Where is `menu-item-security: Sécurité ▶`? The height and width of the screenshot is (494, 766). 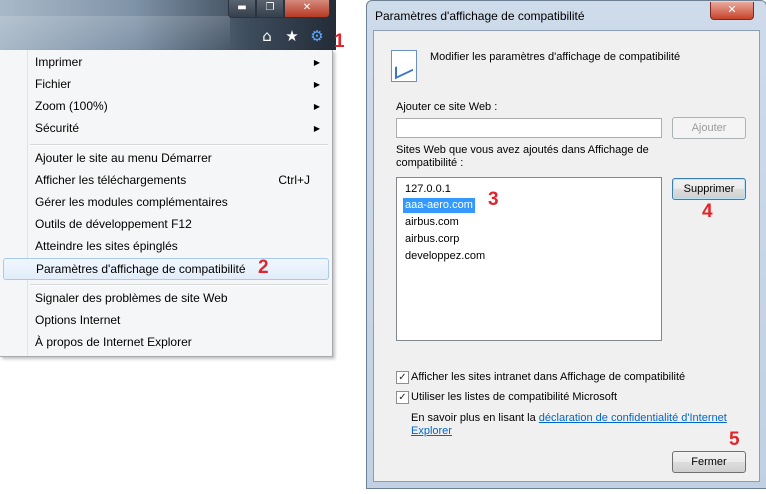 menu-item-security: Sécurité ▶ is located at coordinates (165, 128).